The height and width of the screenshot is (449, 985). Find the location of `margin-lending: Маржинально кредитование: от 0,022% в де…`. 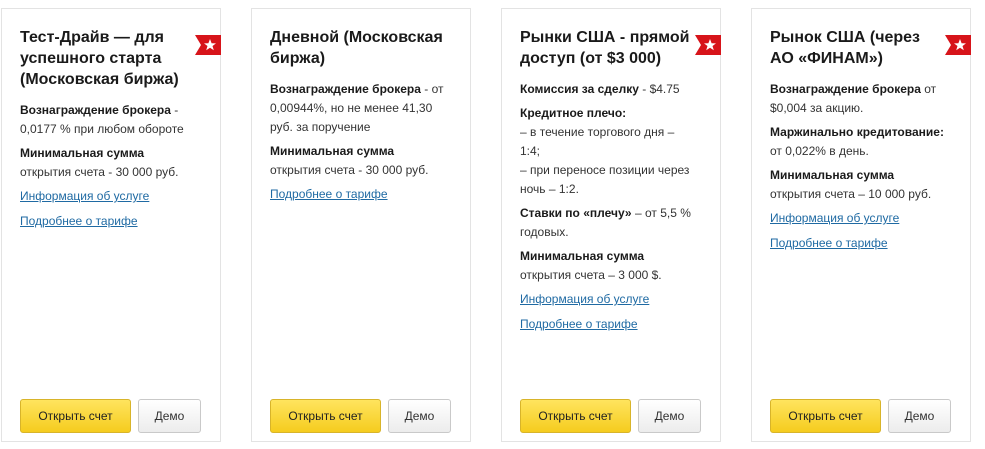

margin-lending: Маржинально кредитование: от 0,022% в де… is located at coordinates (857, 141).